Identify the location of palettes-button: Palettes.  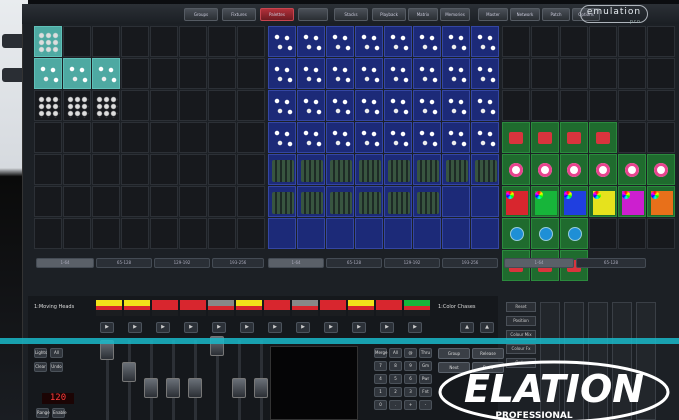
(277, 14).